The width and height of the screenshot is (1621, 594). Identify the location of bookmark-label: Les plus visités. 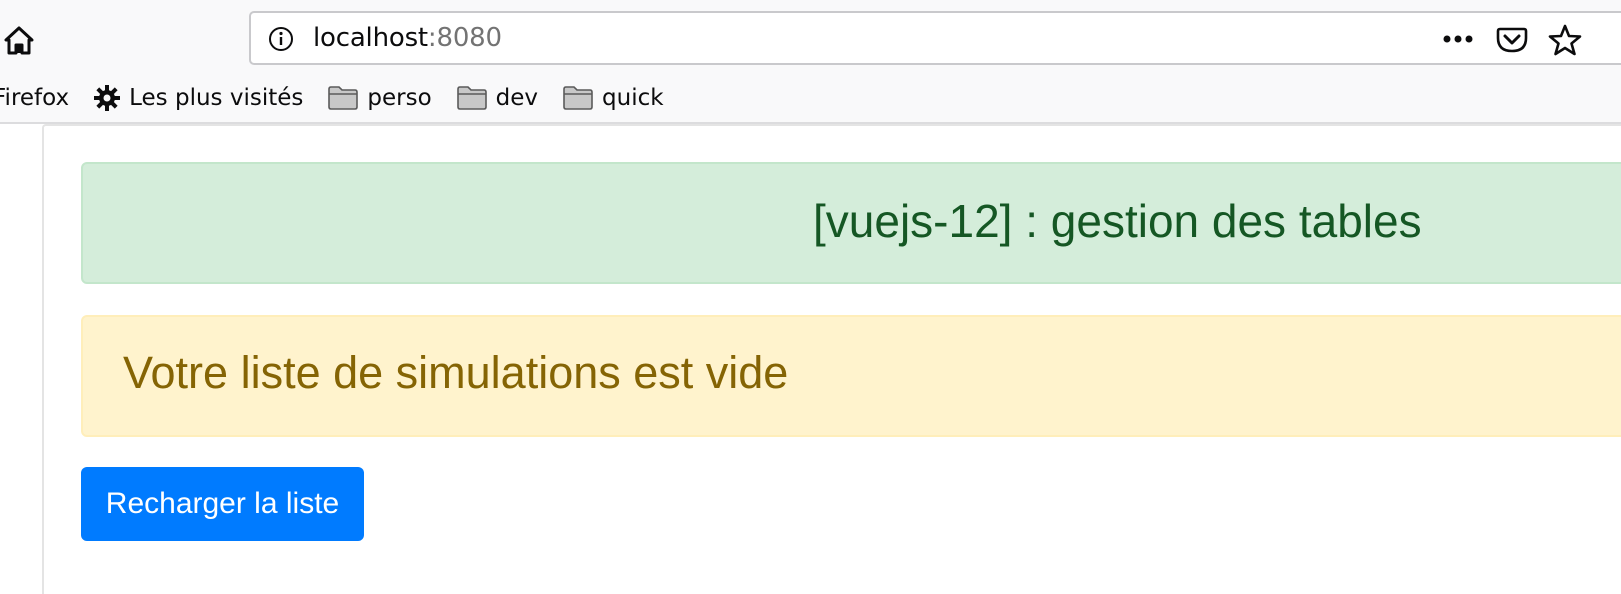
(216, 98).